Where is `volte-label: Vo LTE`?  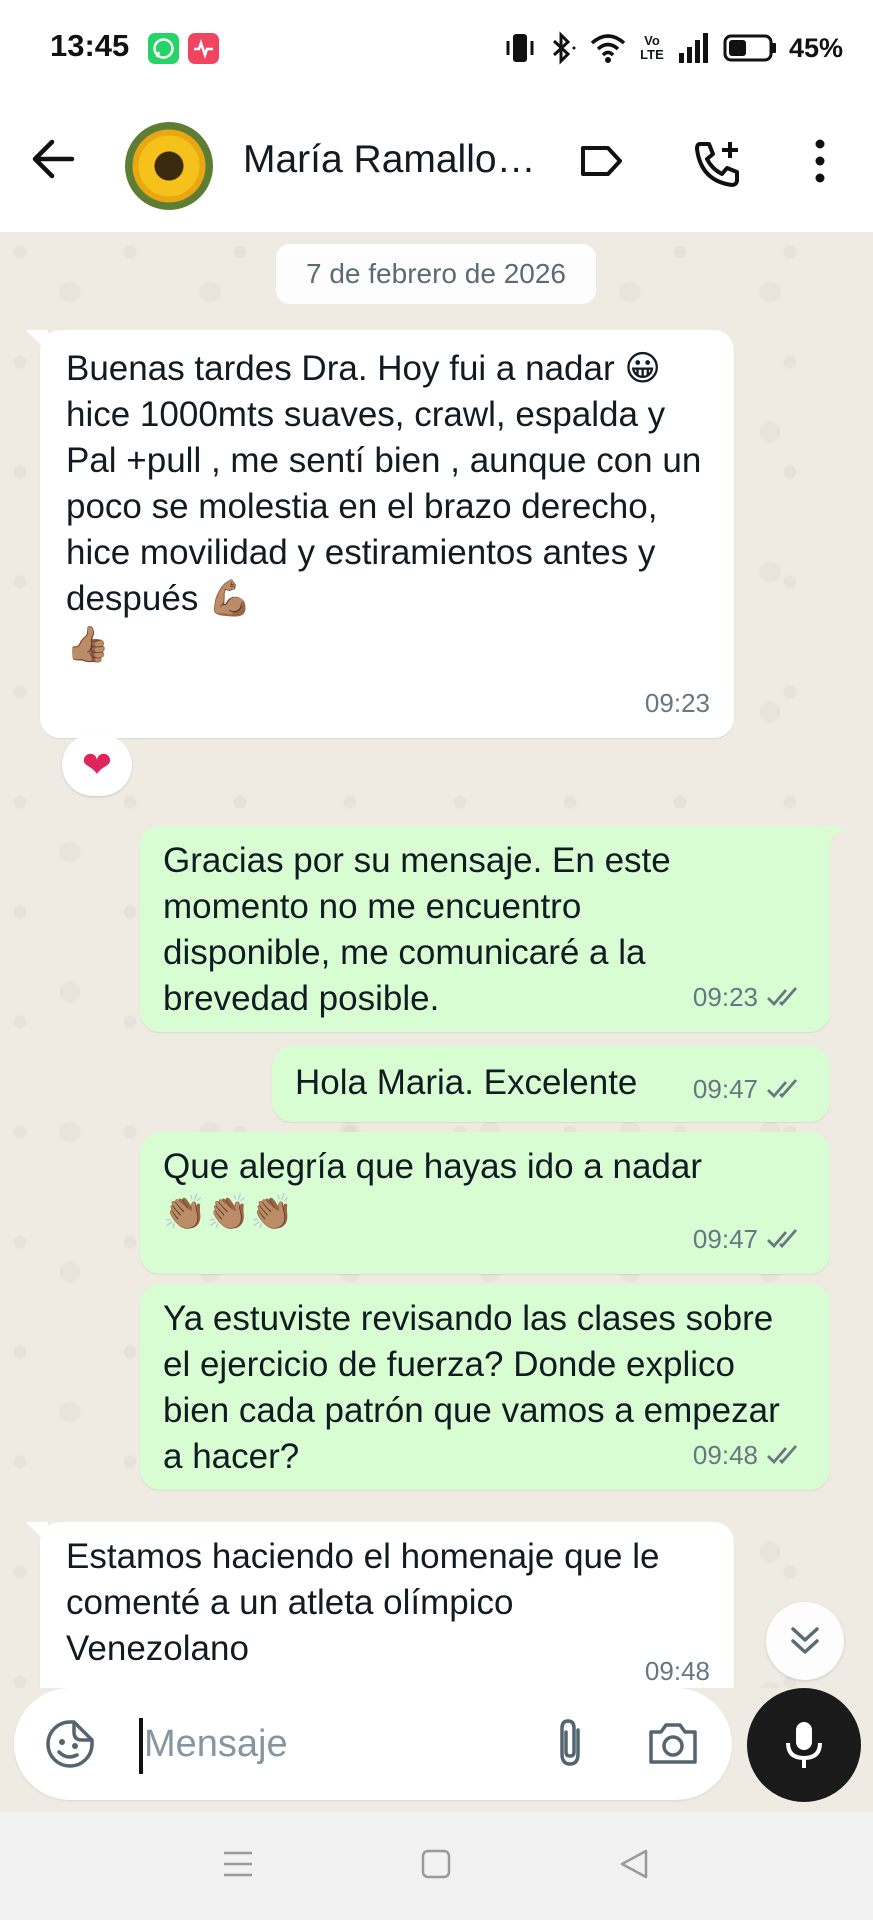 volte-label: Vo LTE is located at coordinates (652, 47).